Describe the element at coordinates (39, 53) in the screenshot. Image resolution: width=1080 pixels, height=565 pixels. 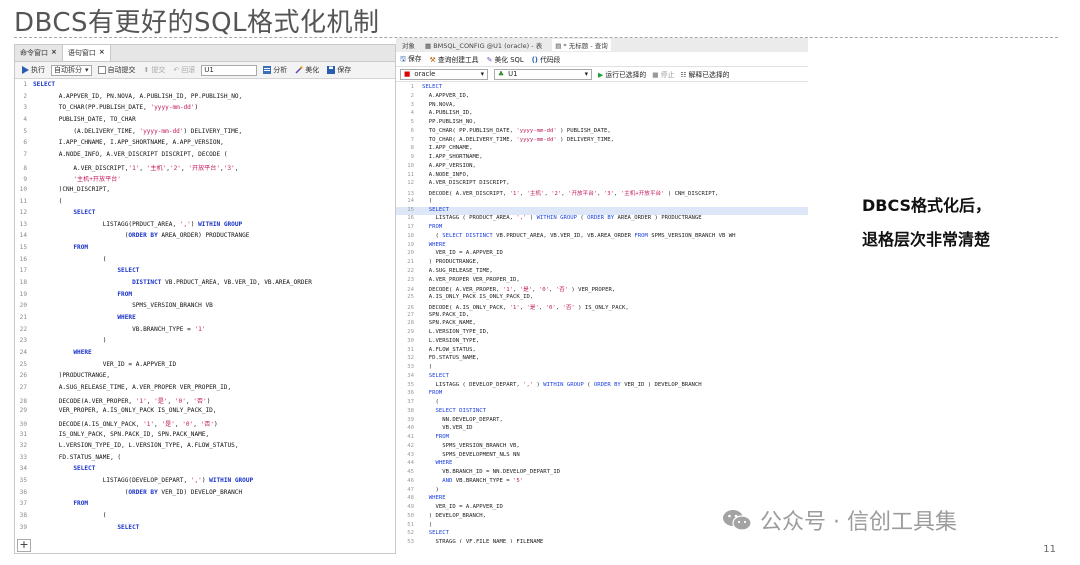
I see `tab-command-window: 命令窗口 ×` at that location.